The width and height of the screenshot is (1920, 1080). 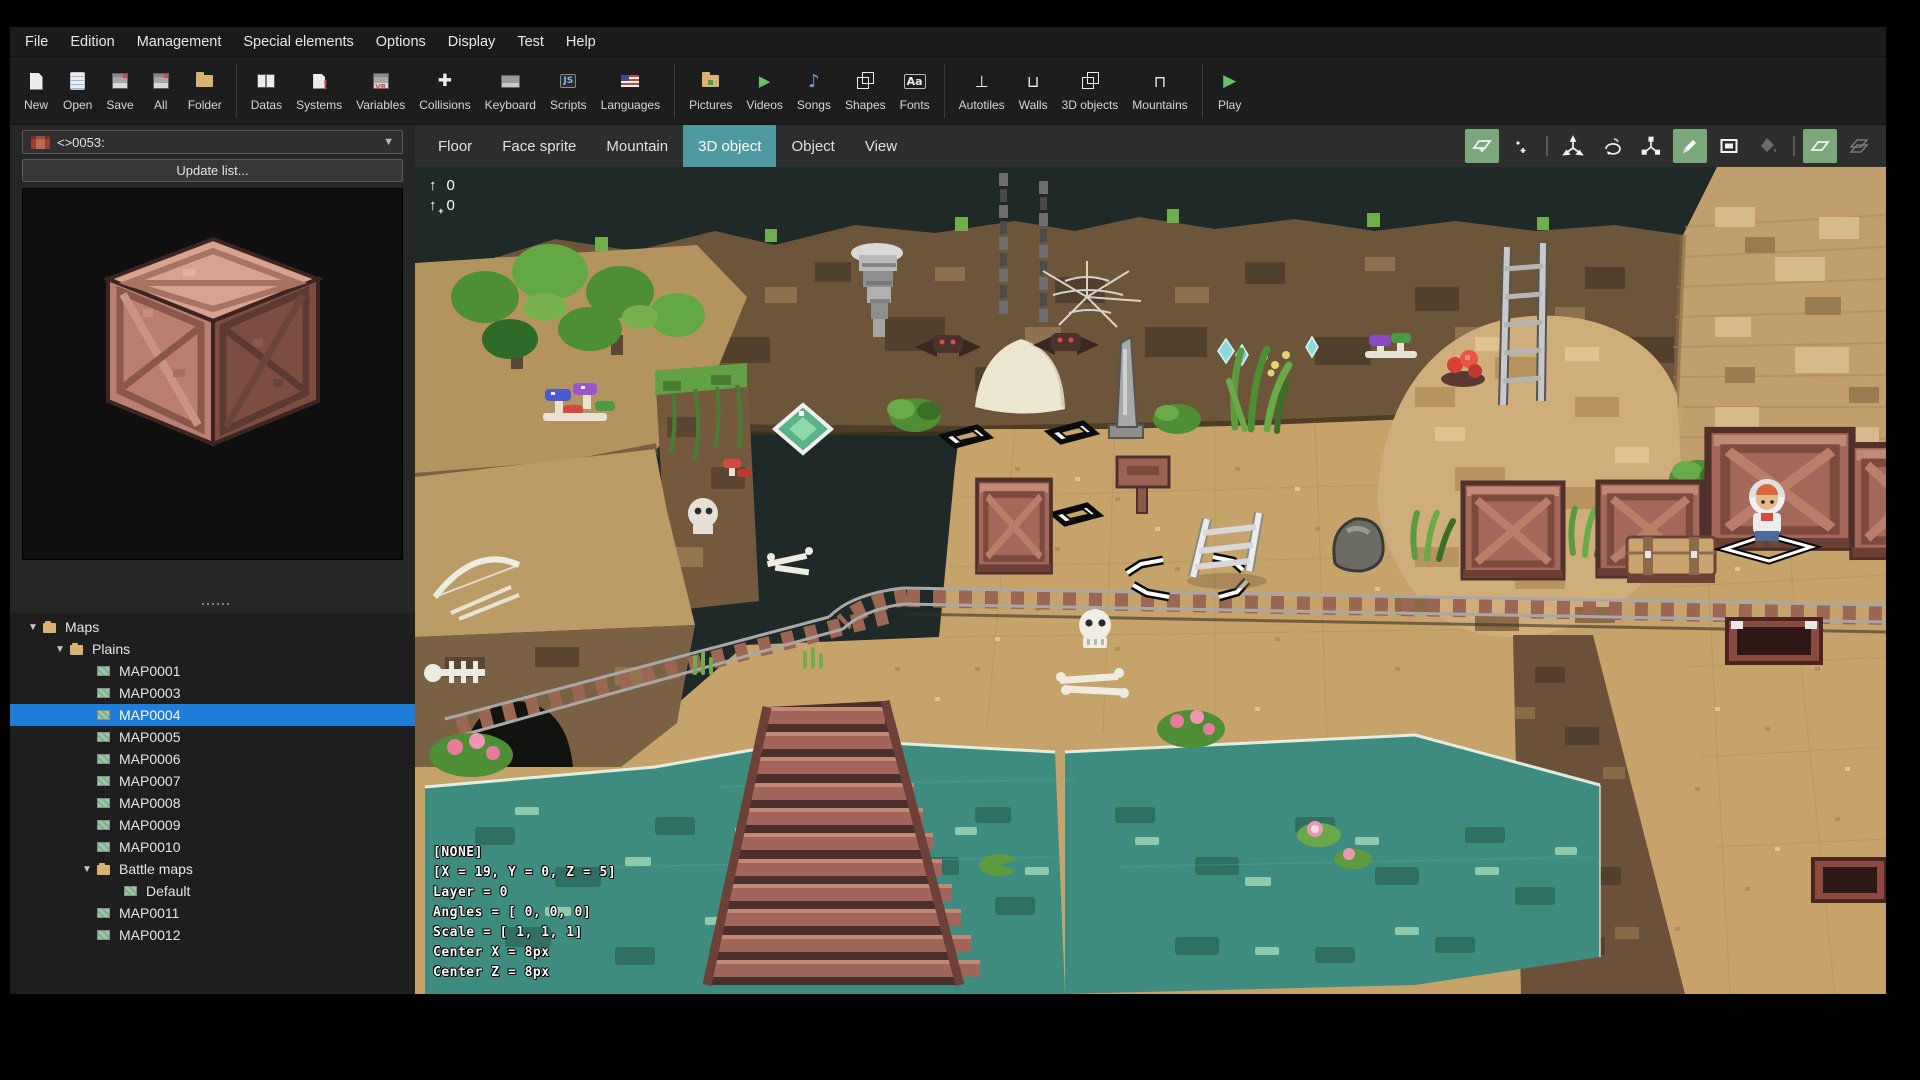 What do you see at coordinates (1768, 146) in the screenshot?
I see `paint-bucket-tool` at bounding box center [1768, 146].